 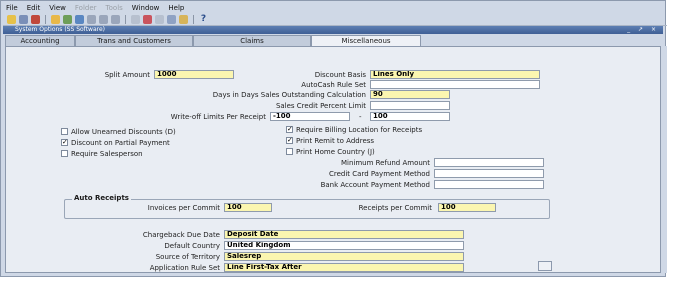 I want to click on receipts-per-commit-field: 100, so click(x=467, y=207).